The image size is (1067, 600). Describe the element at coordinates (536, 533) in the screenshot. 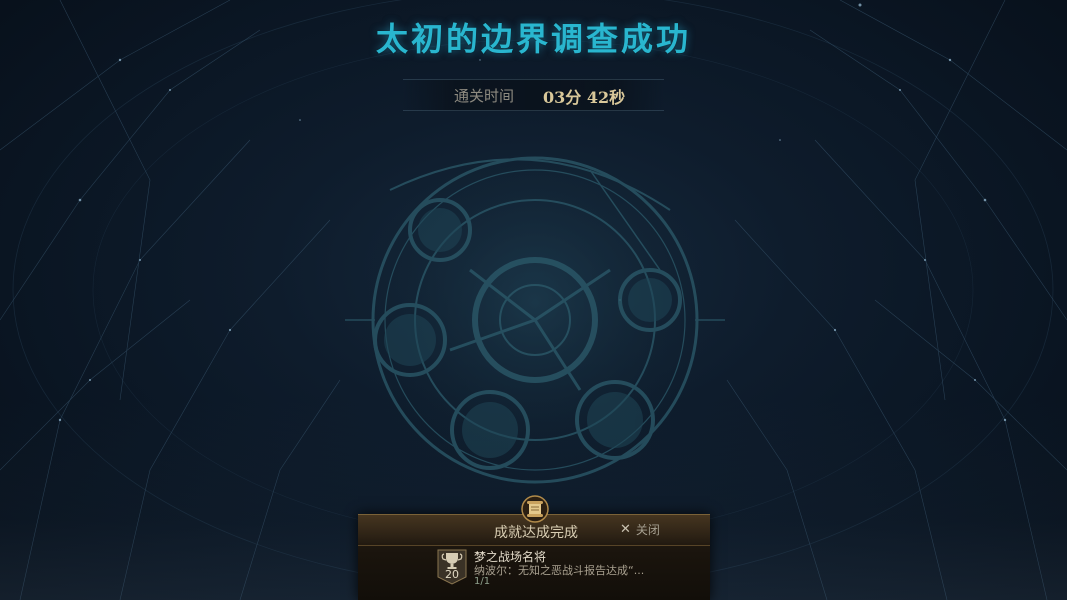

I see `achievement-header-title: 成就达成完成` at that location.